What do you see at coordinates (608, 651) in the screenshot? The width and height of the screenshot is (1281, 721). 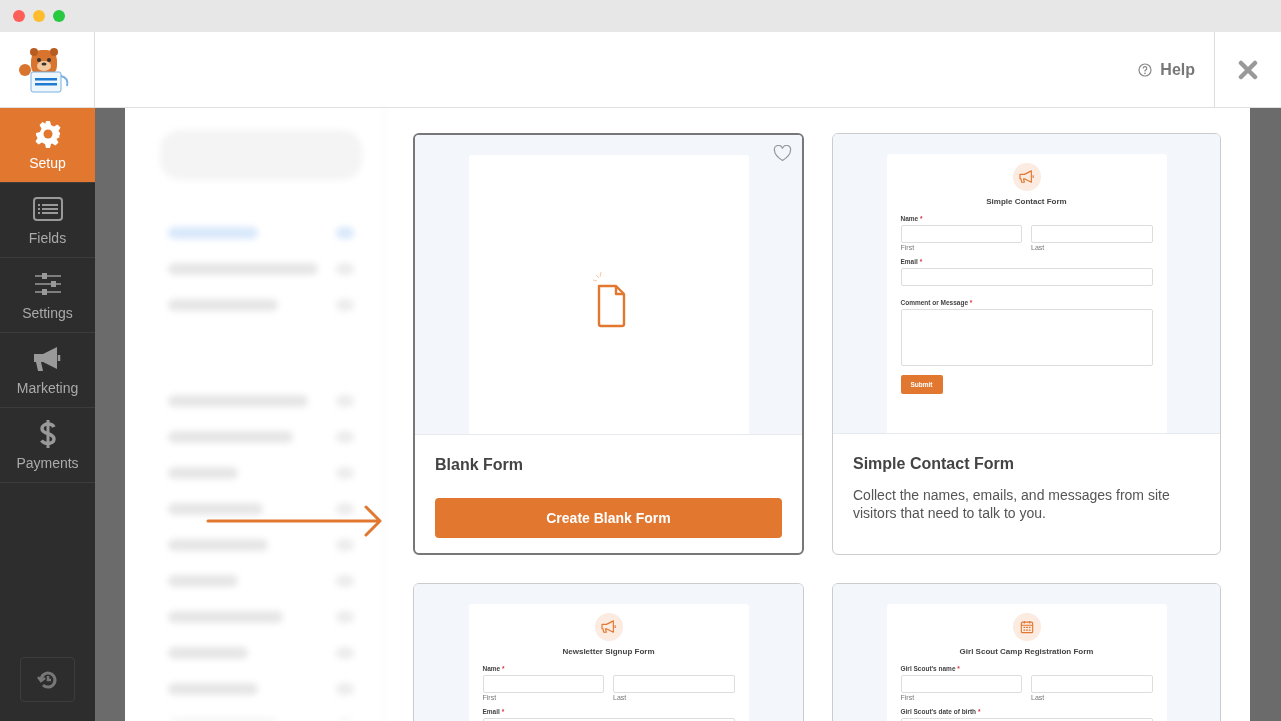 I see `form-title: Newsletter Signup Form` at bounding box center [608, 651].